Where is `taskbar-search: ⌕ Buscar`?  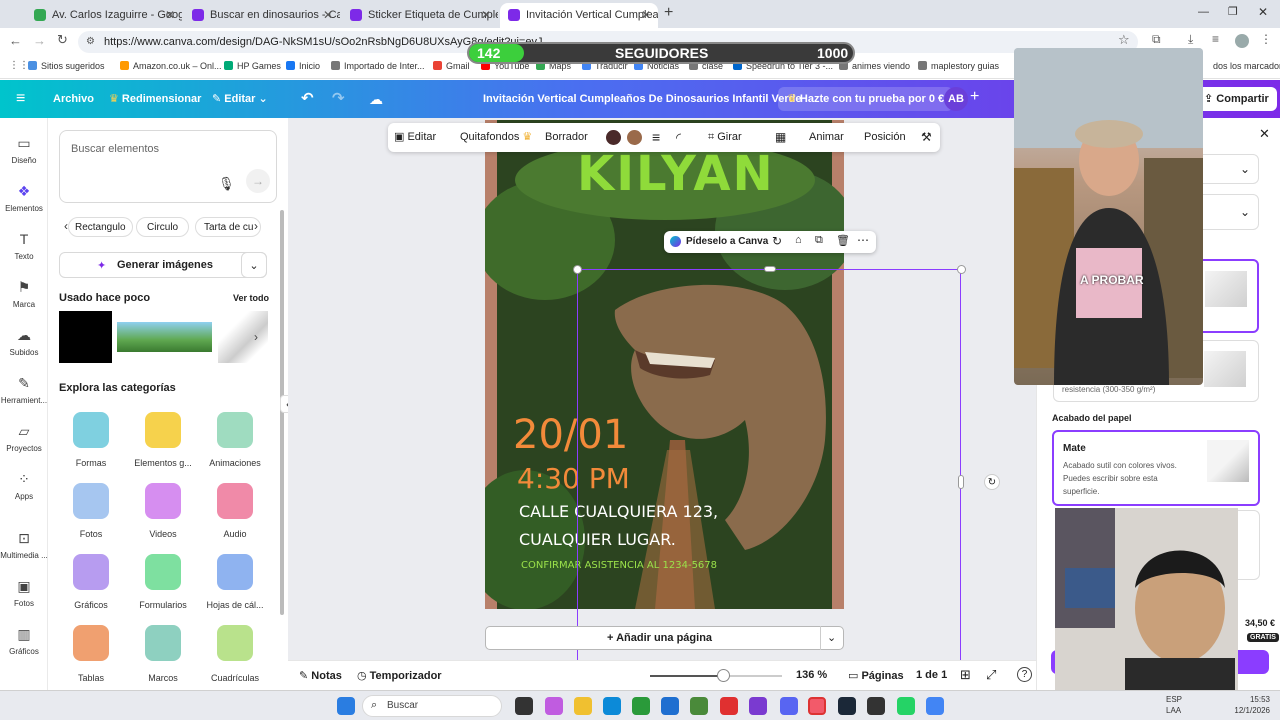 taskbar-search: ⌕ Buscar is located at coordinates (432, 706).